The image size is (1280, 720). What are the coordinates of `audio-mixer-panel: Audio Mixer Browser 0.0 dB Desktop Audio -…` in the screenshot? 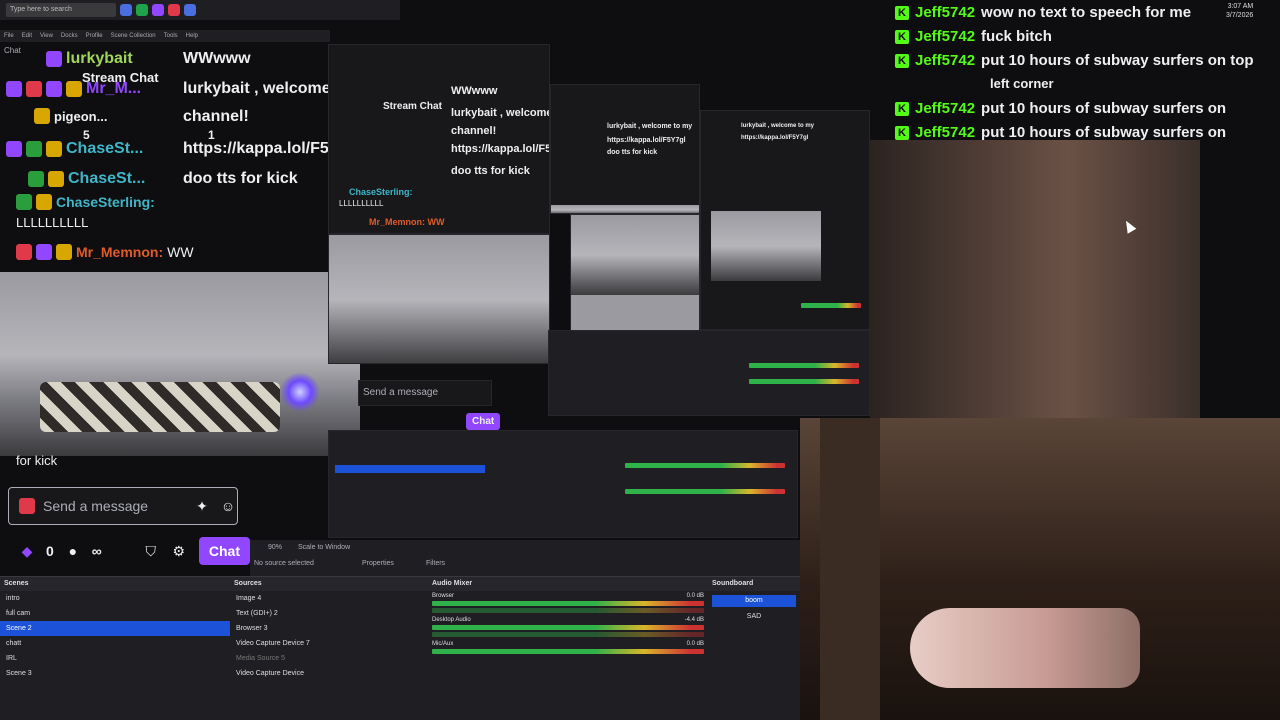 It's located at (568, 648).